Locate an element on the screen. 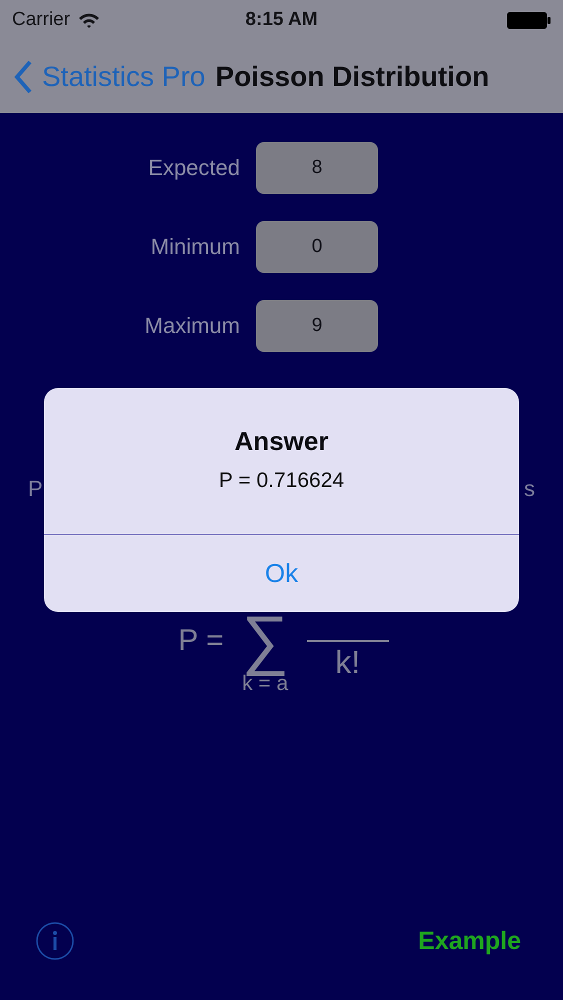 This screenshot has width=563, height=1000. clock-time: 8:15 AM is located at coordinates (281, 19).